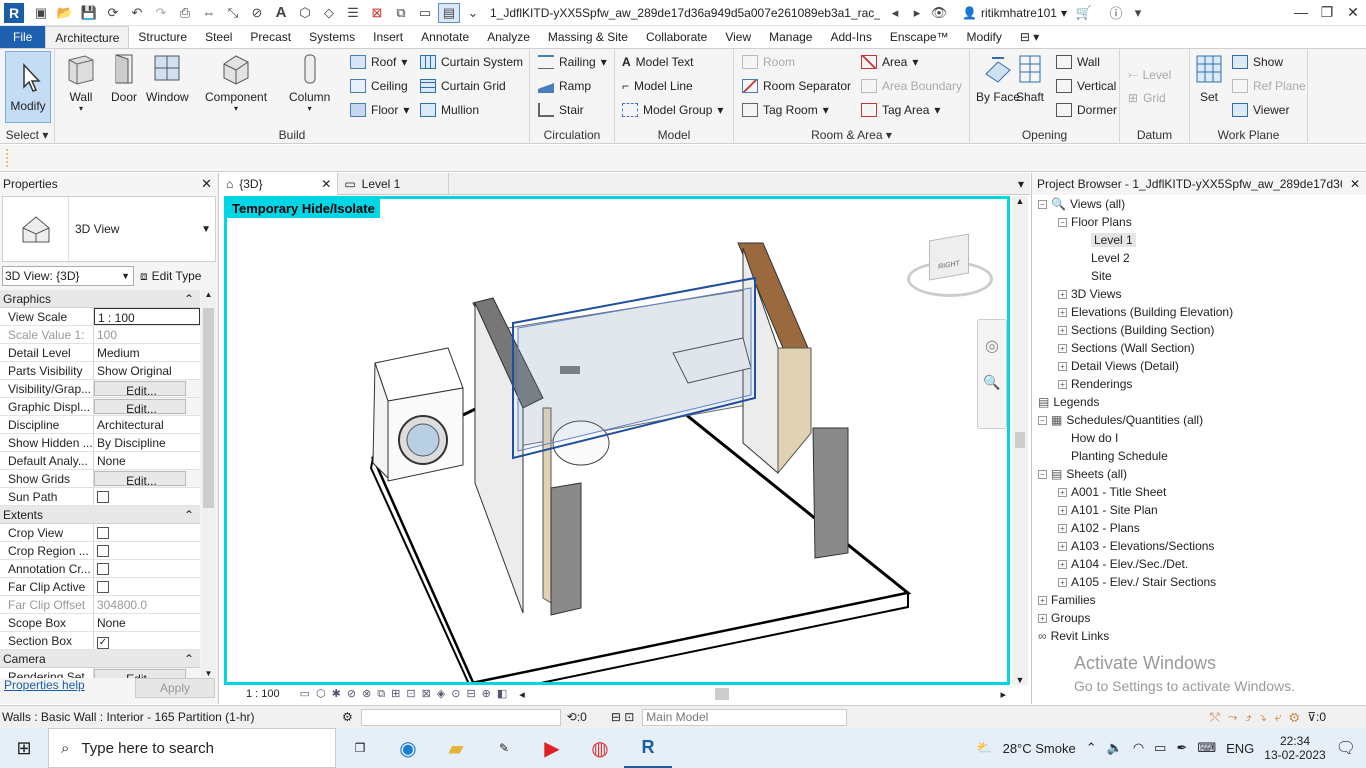 This screenshot has width=1366, height=768. What do you see at coordinates (209, 13) in the screenshot?
I see `align-icon: ⇔` at bounding box center [209, 13].